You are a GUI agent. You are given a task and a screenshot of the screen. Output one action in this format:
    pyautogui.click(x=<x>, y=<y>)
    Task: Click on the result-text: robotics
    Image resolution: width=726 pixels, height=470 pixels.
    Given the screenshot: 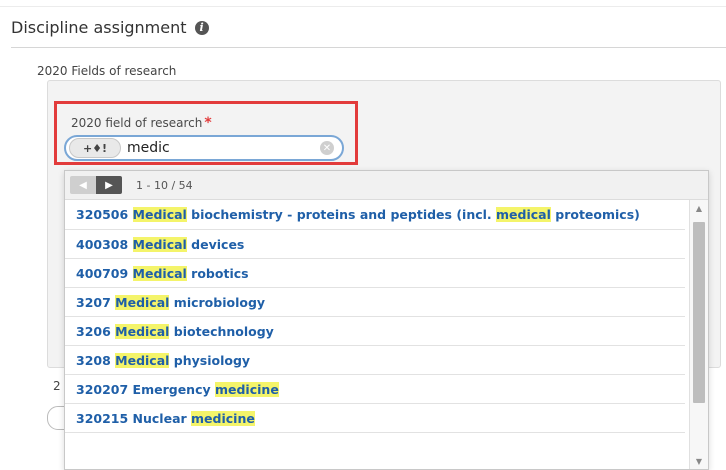 What is the action you would take?
    pyautogui.click(x=217, y=273)
    